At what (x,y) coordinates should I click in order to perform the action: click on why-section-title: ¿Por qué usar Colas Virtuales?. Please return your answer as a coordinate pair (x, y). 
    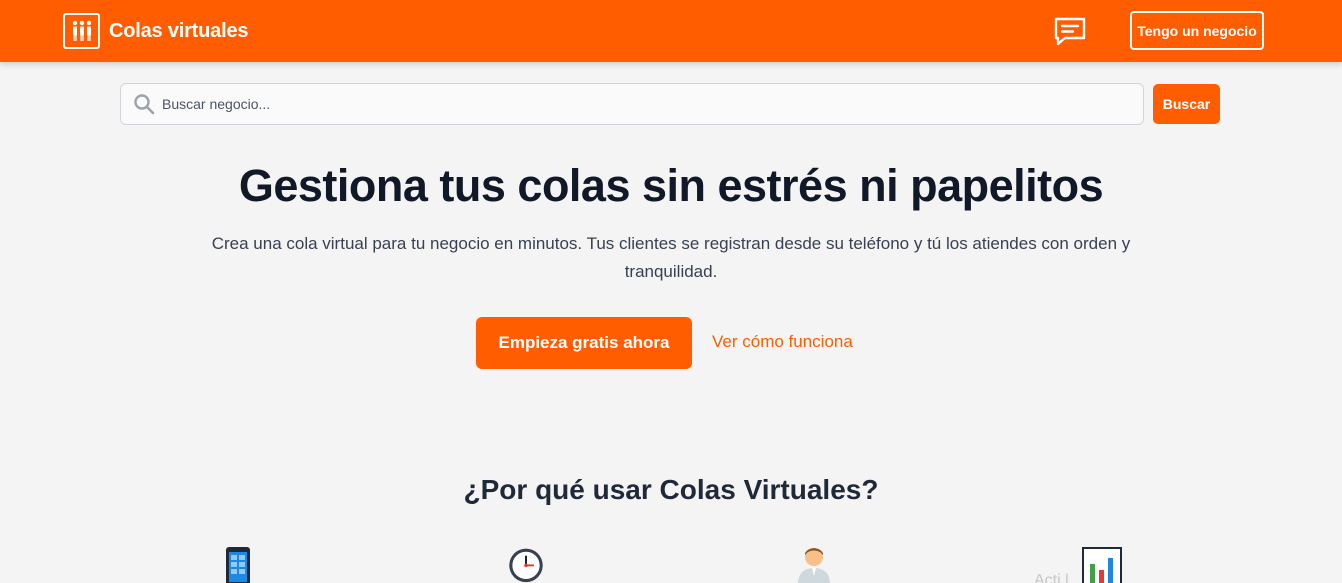
    Looking at the image, I should click on (671, 489).